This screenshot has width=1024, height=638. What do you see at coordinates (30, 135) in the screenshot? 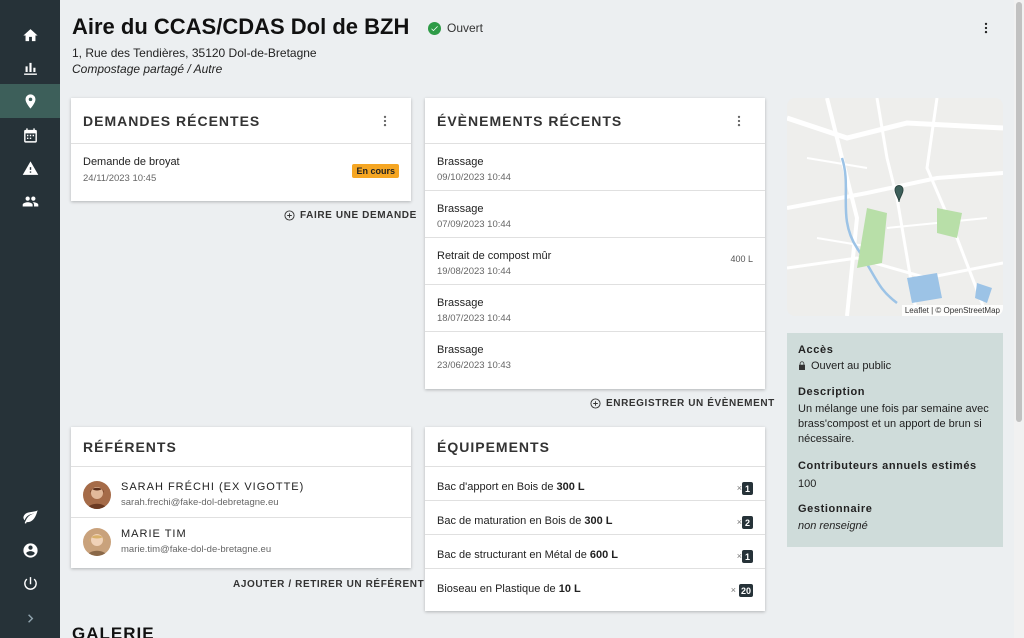
I see `calendar-icon` at bounding box center [30, 135].